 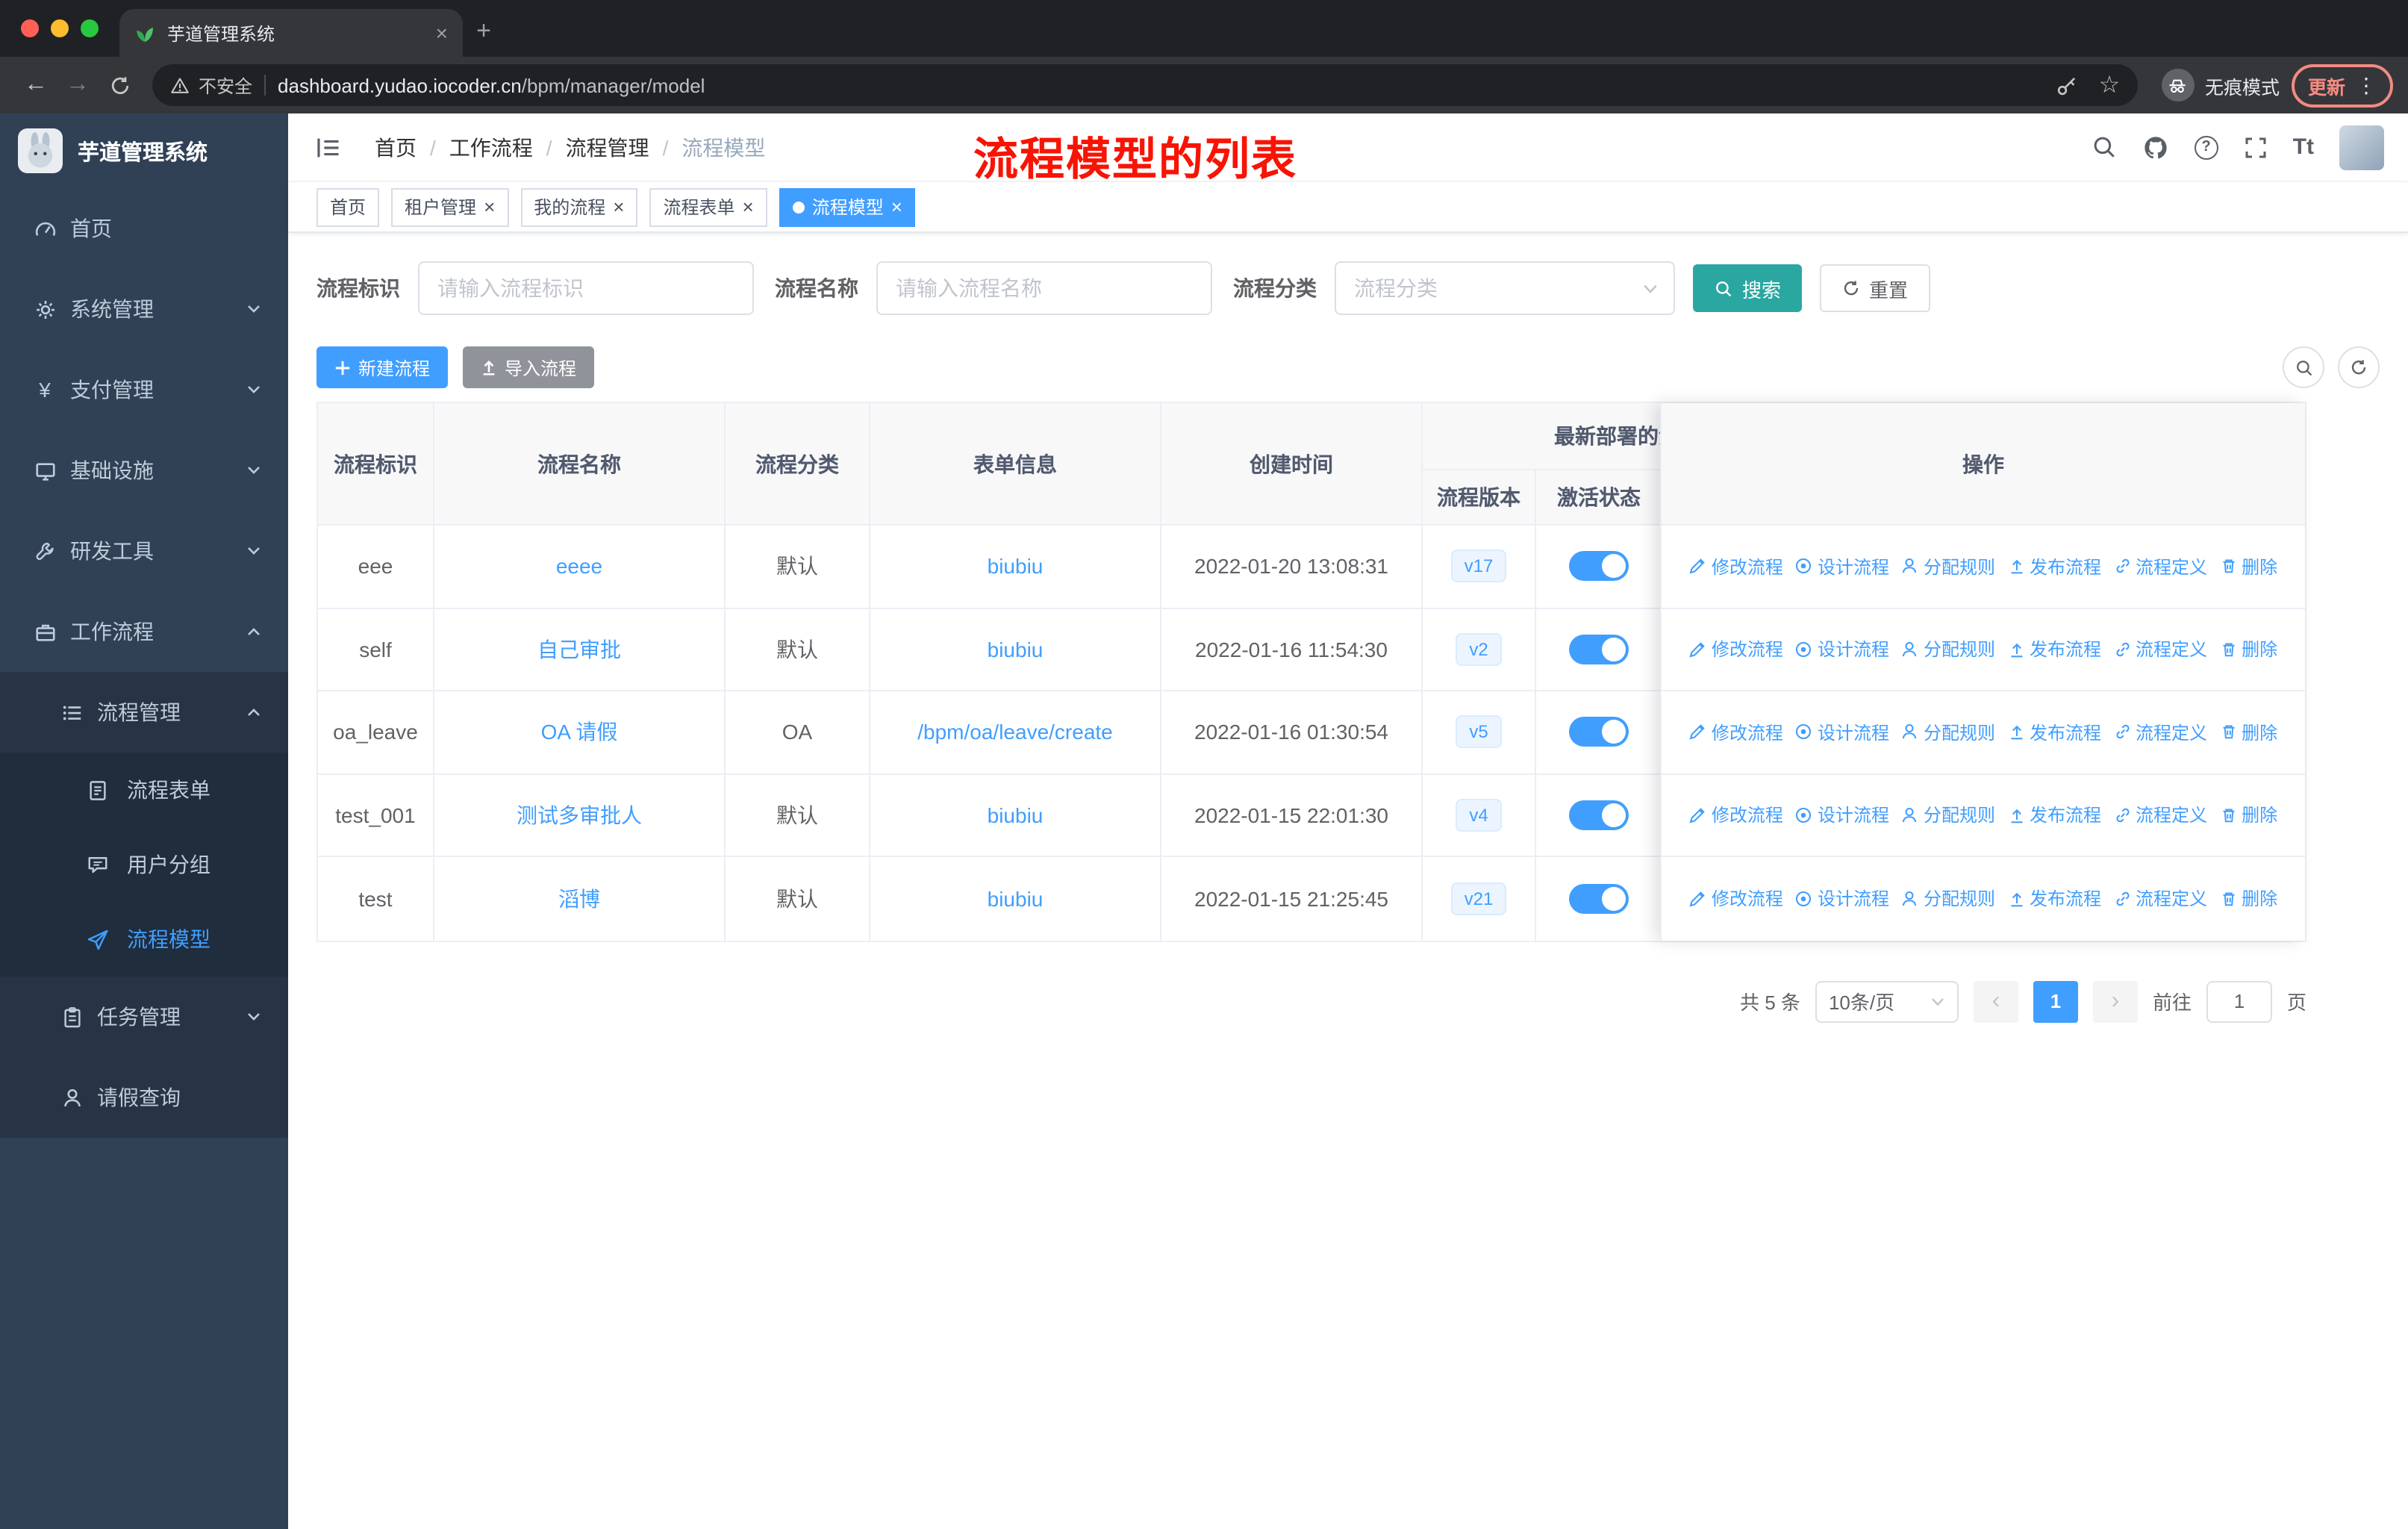 I want to click on create-process-button: 新建流程, so click(x=382, y=367).